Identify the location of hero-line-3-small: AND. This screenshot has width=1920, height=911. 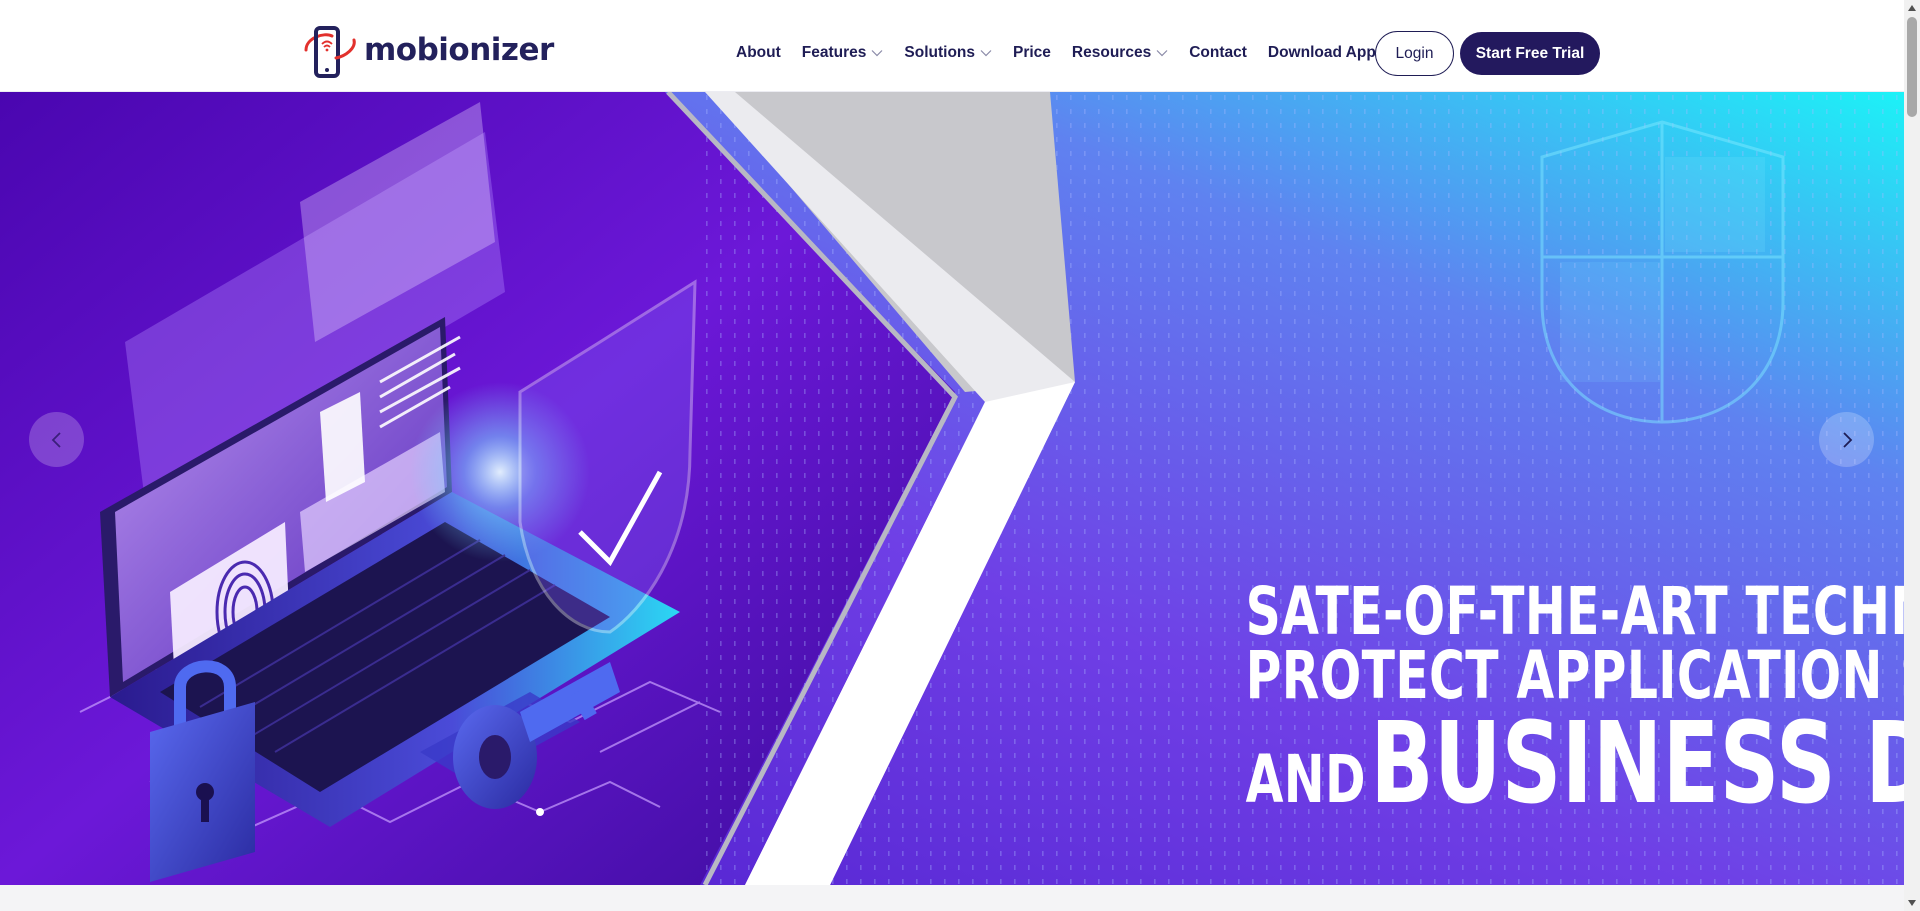
(1305, 779).